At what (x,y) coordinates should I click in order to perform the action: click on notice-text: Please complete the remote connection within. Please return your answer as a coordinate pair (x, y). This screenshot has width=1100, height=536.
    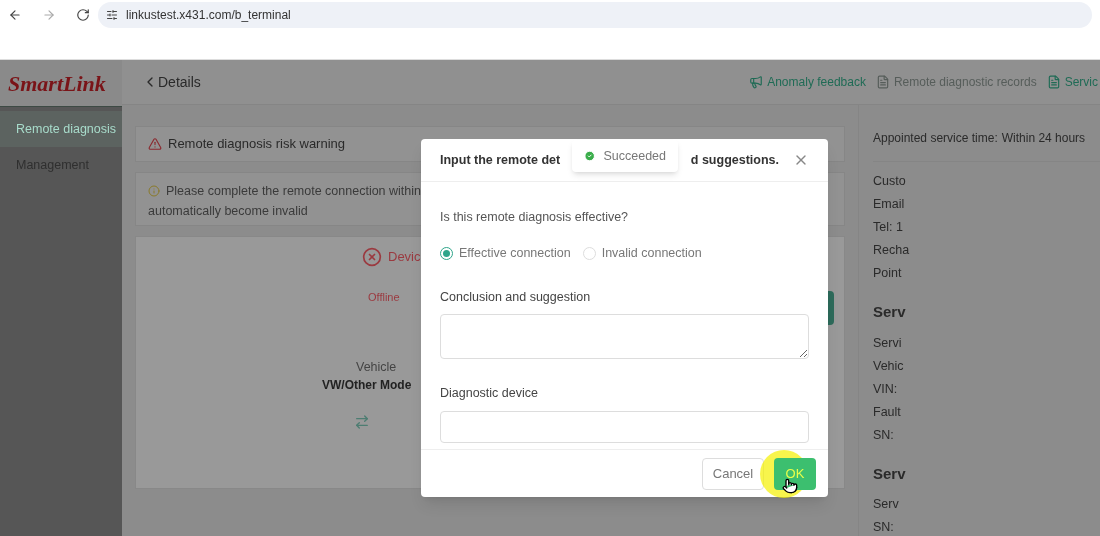
    Looking at the image, I should click on (293, 191).